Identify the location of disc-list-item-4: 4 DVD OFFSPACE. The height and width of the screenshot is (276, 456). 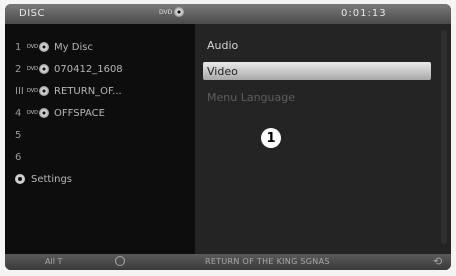
(60, 113).